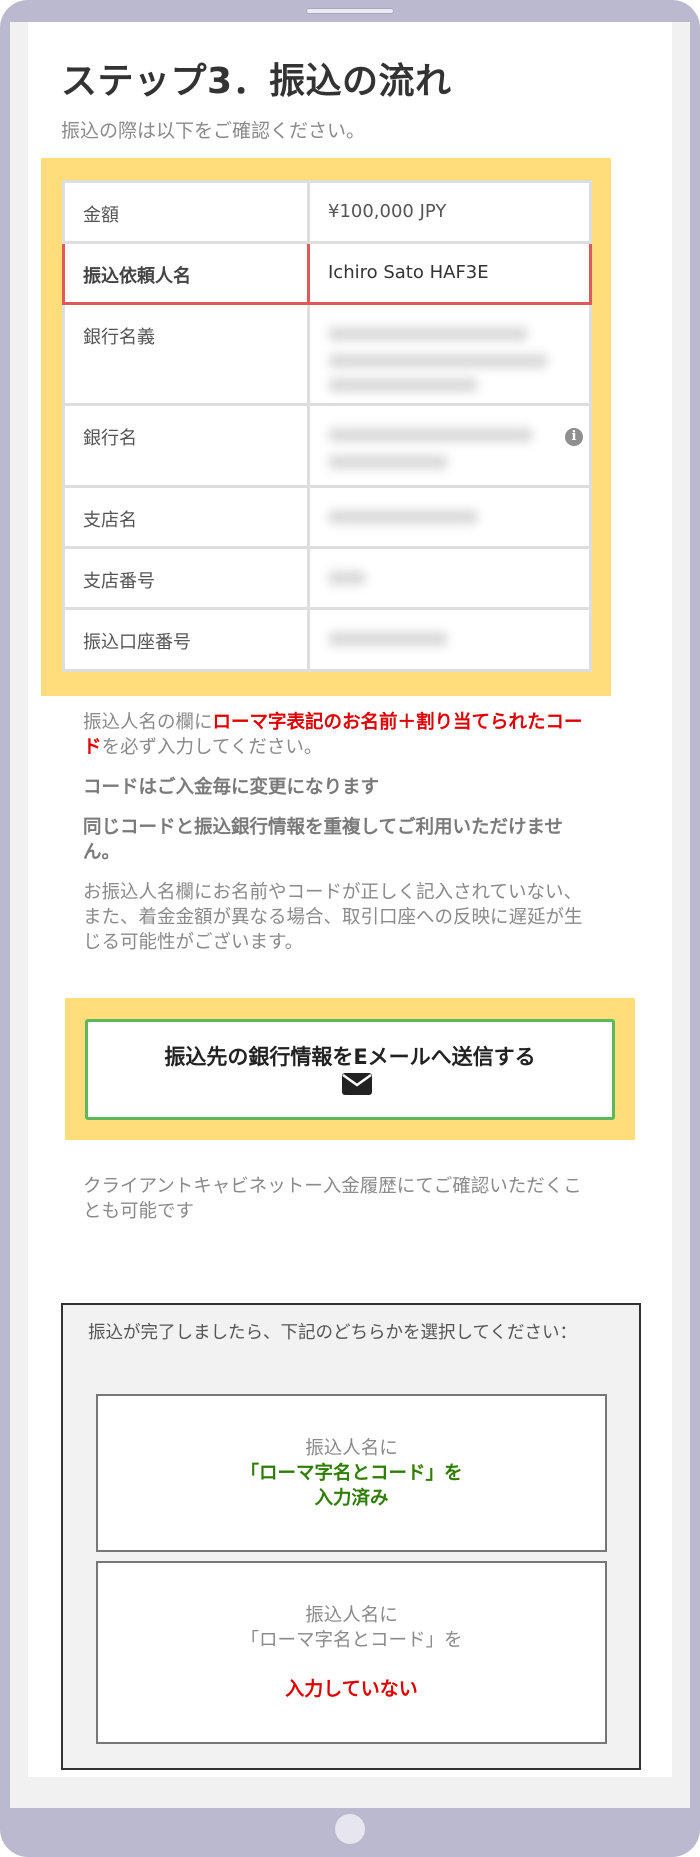 This screenshot has width=700, height=1857. I want to click on branch-name-value-blurred, so click(449, 517).